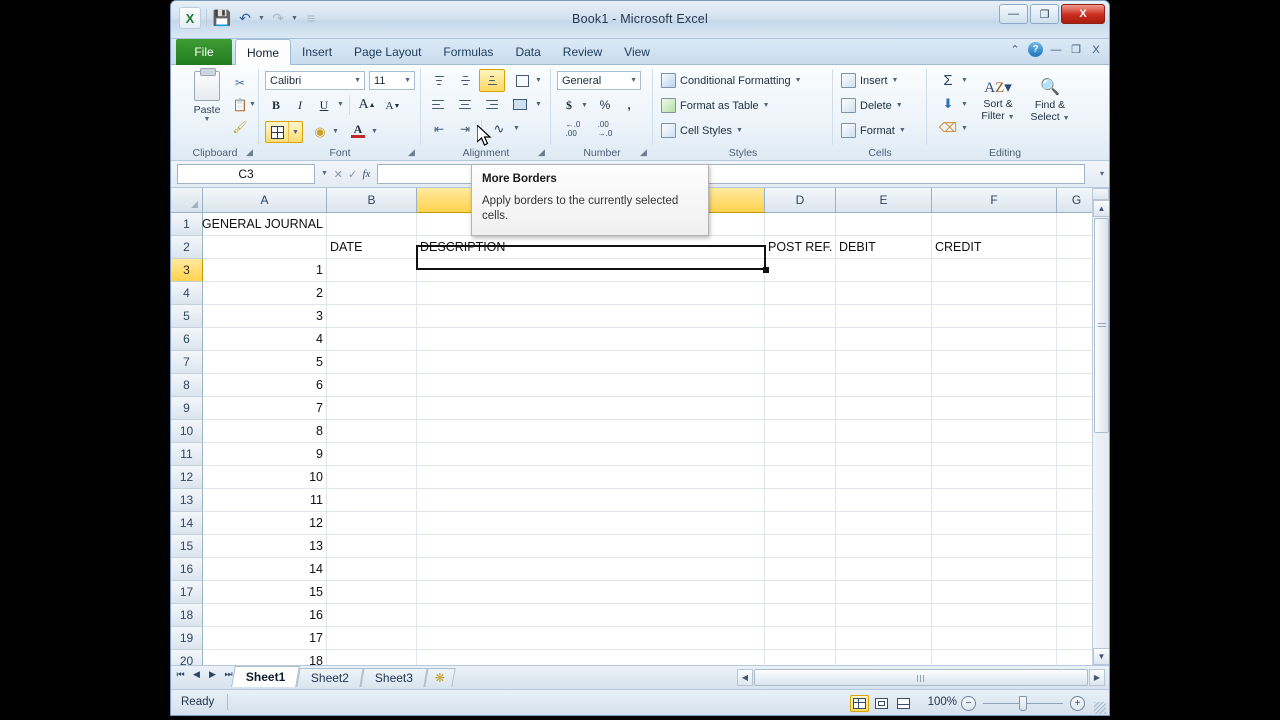  What do you see at coordinates (872, 105) in the screenshot?
I see `delete-cells-button: Delete ▼` at bounding box center [872, 105].